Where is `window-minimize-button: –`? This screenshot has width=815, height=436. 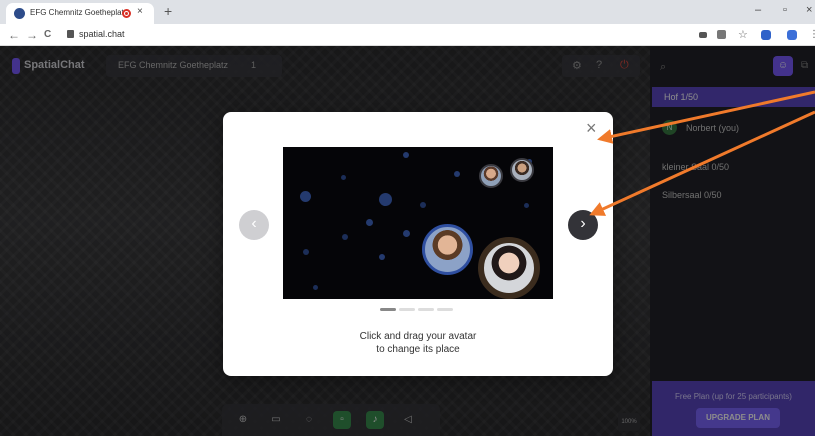
window-minimize-button: – is located at coordinates (758, 10).